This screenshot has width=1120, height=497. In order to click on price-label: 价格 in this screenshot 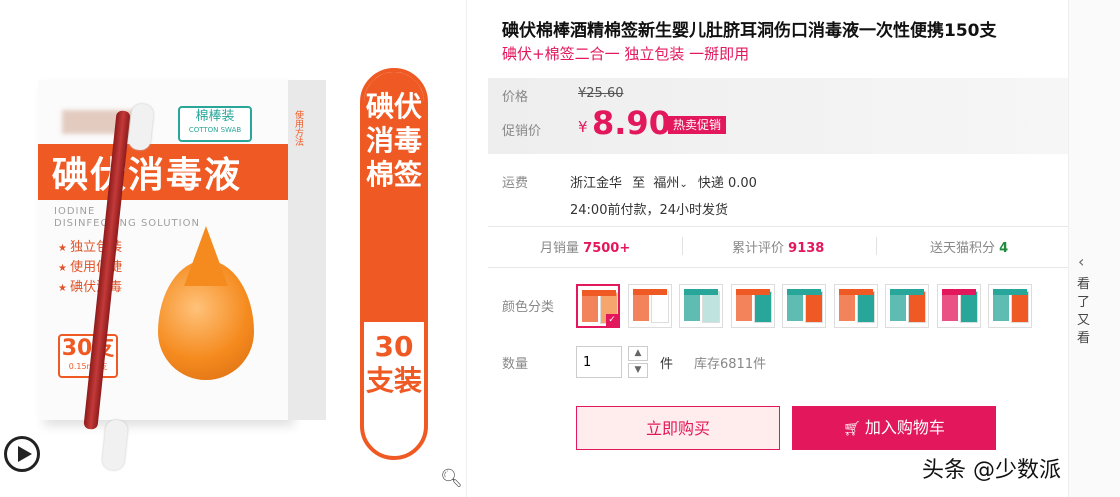, I will do `click(515, 97)`.